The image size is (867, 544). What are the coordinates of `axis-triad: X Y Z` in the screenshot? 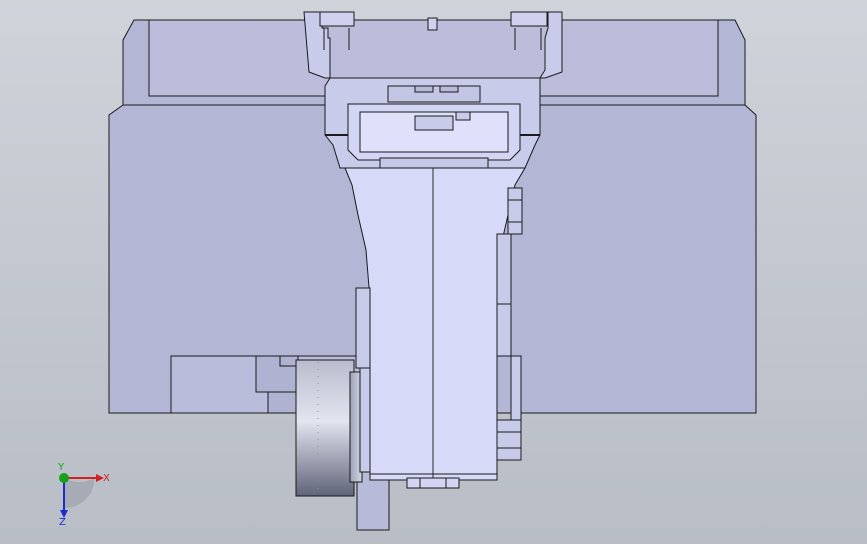 It's located at (83, 495).